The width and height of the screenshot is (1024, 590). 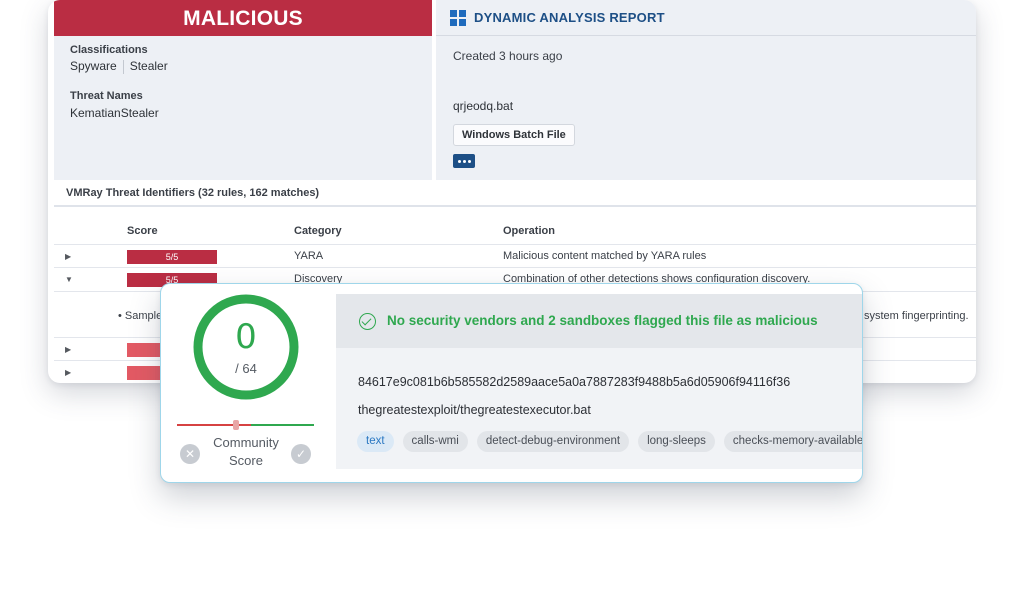 What do you see at coordinates (553, 441) in the screenshot?
I see `tag-chip: detect-debug-environment` at bounding box center [553, 441].